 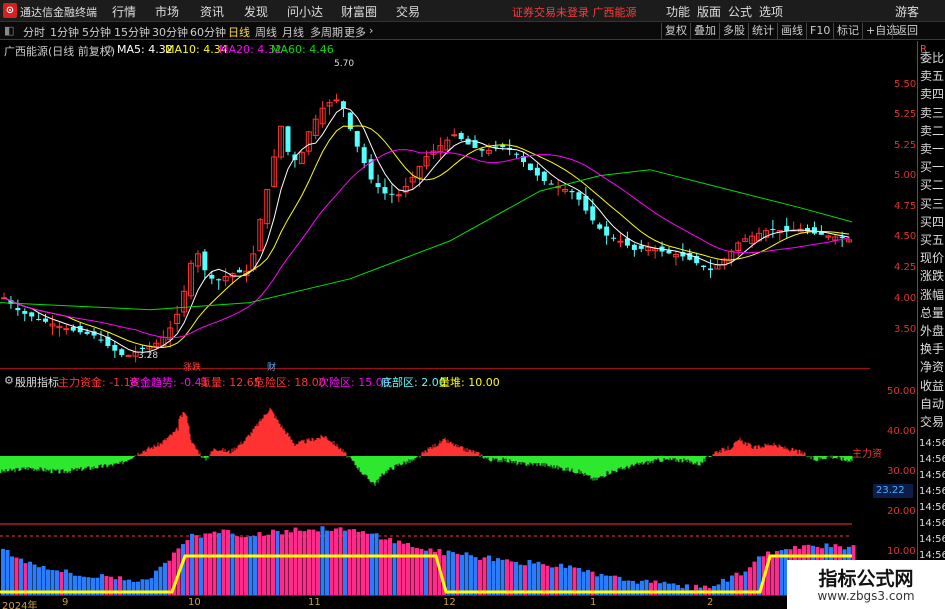 I want to click on tab-period-60min: 60分钟, so click(x=208, y=32).